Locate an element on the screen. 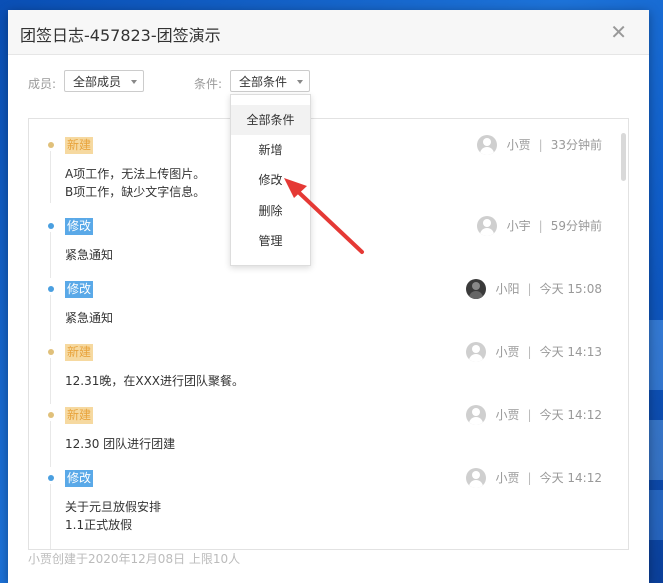 The image size is (663, 583). annotation-arrow-icon is located at coordinates (324, 216).